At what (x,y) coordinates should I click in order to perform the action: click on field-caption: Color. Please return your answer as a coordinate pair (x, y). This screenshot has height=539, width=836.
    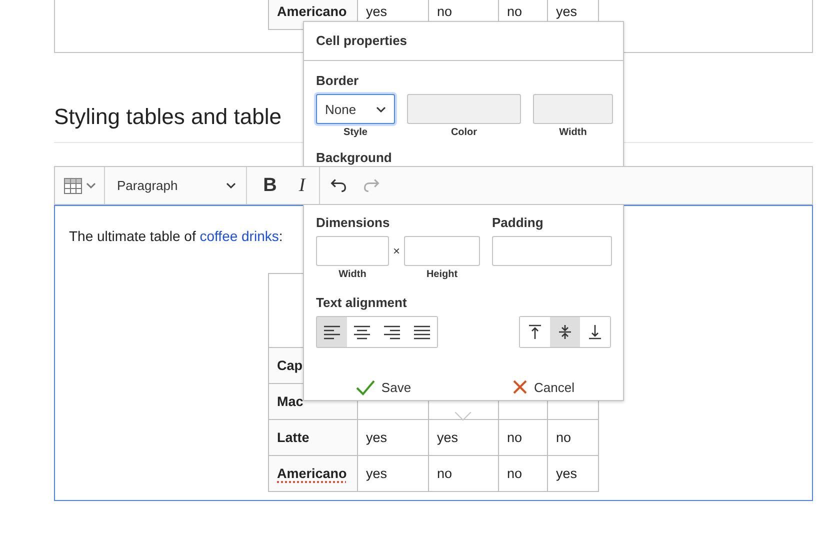
    Looking at the image, I should click on (464, 132).